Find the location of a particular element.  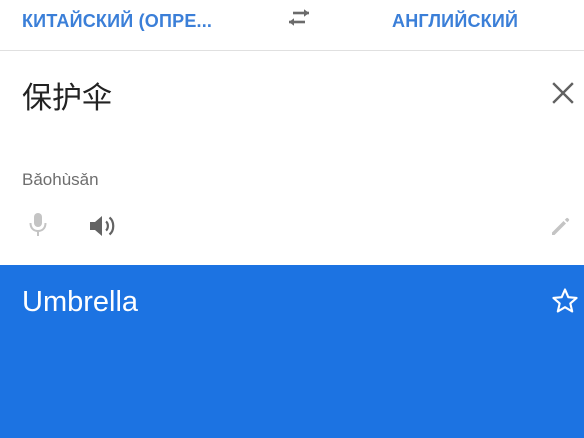

microphone-icon is located at coordinates (38, 225).